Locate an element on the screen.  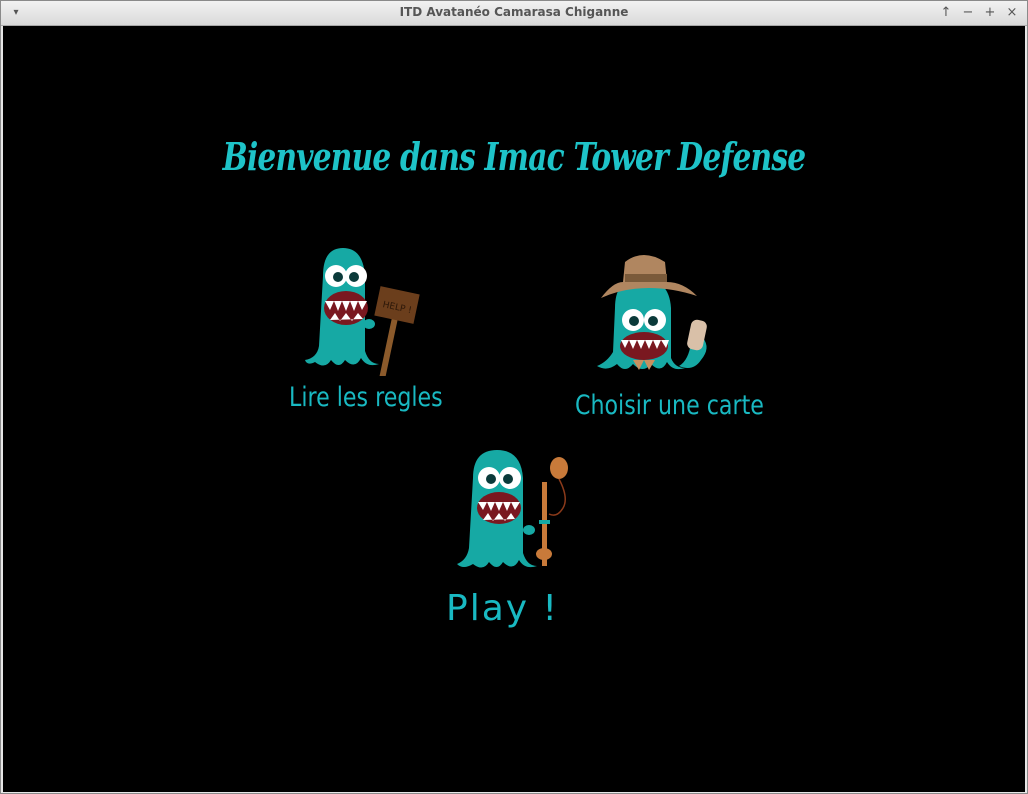
window-title: ITD Avatanéo Camarasa Chiganne is located at coordinates (514, 12).